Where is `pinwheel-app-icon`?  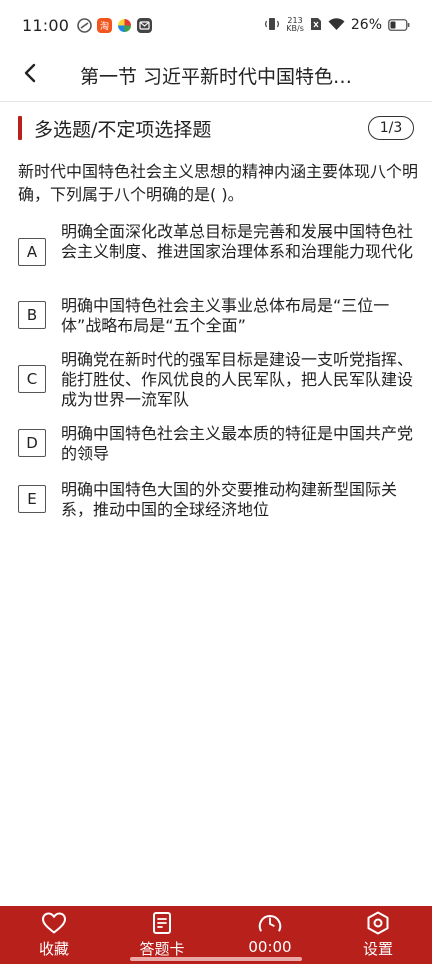 pinwheel-app-icon is located at coordinates (124, 25).